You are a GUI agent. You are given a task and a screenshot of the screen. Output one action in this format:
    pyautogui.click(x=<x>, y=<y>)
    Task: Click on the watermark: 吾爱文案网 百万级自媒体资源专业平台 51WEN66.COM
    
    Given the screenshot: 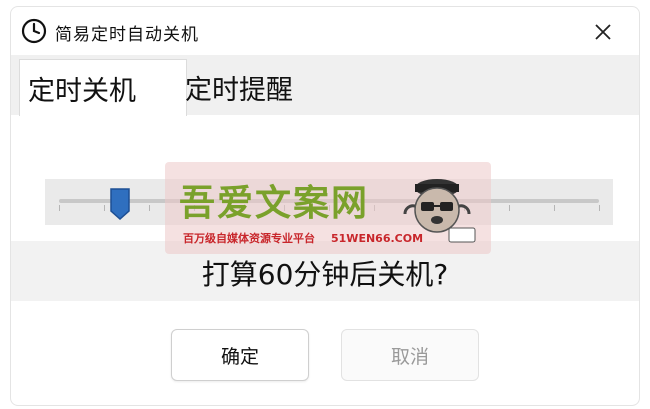 What is the action you would take?
    pyautogui.click(x=328, y=208)
    